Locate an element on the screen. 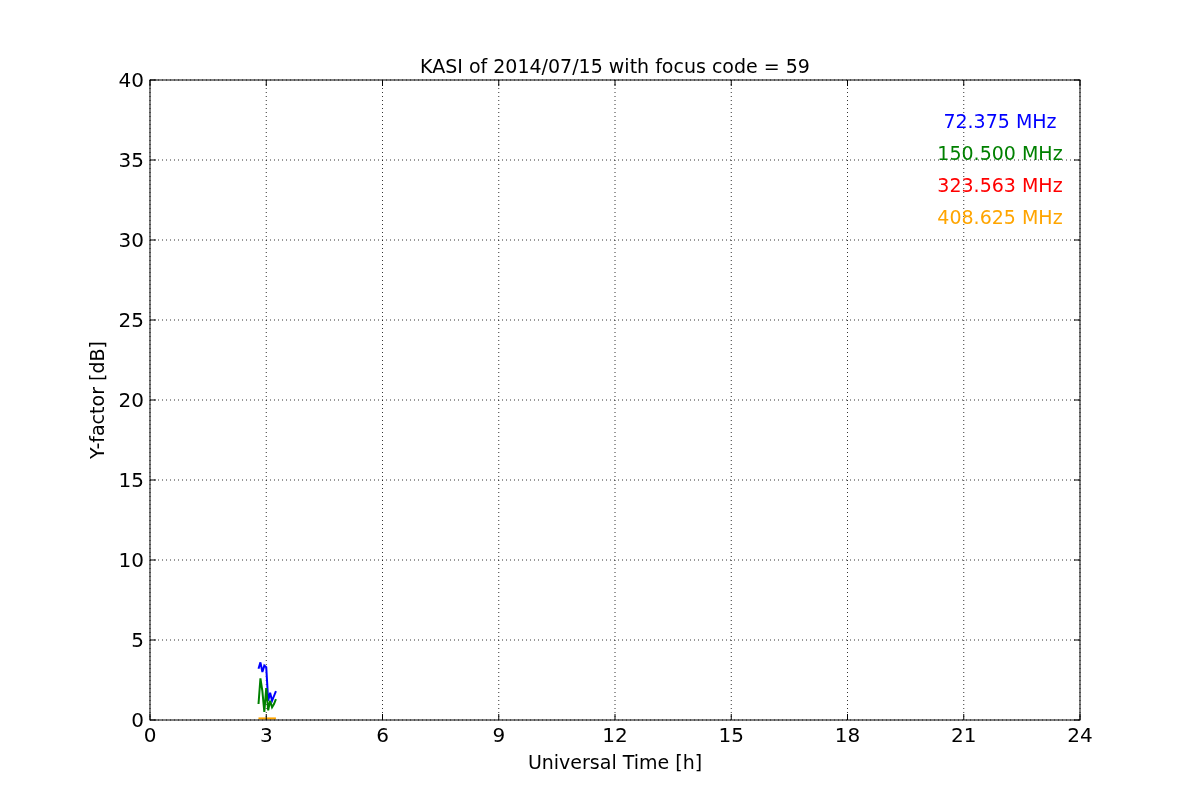  x-tick-label: 0 is located at coordinates (150, 735).